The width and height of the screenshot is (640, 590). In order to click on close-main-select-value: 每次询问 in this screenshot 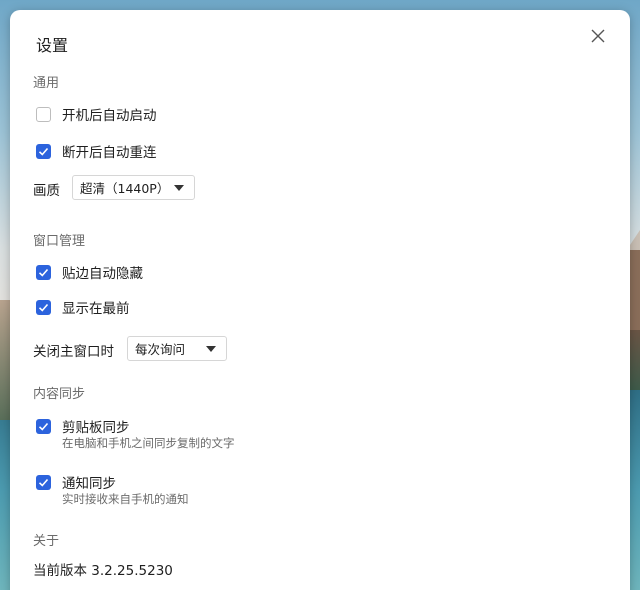, I will do `click(160, 349)`.